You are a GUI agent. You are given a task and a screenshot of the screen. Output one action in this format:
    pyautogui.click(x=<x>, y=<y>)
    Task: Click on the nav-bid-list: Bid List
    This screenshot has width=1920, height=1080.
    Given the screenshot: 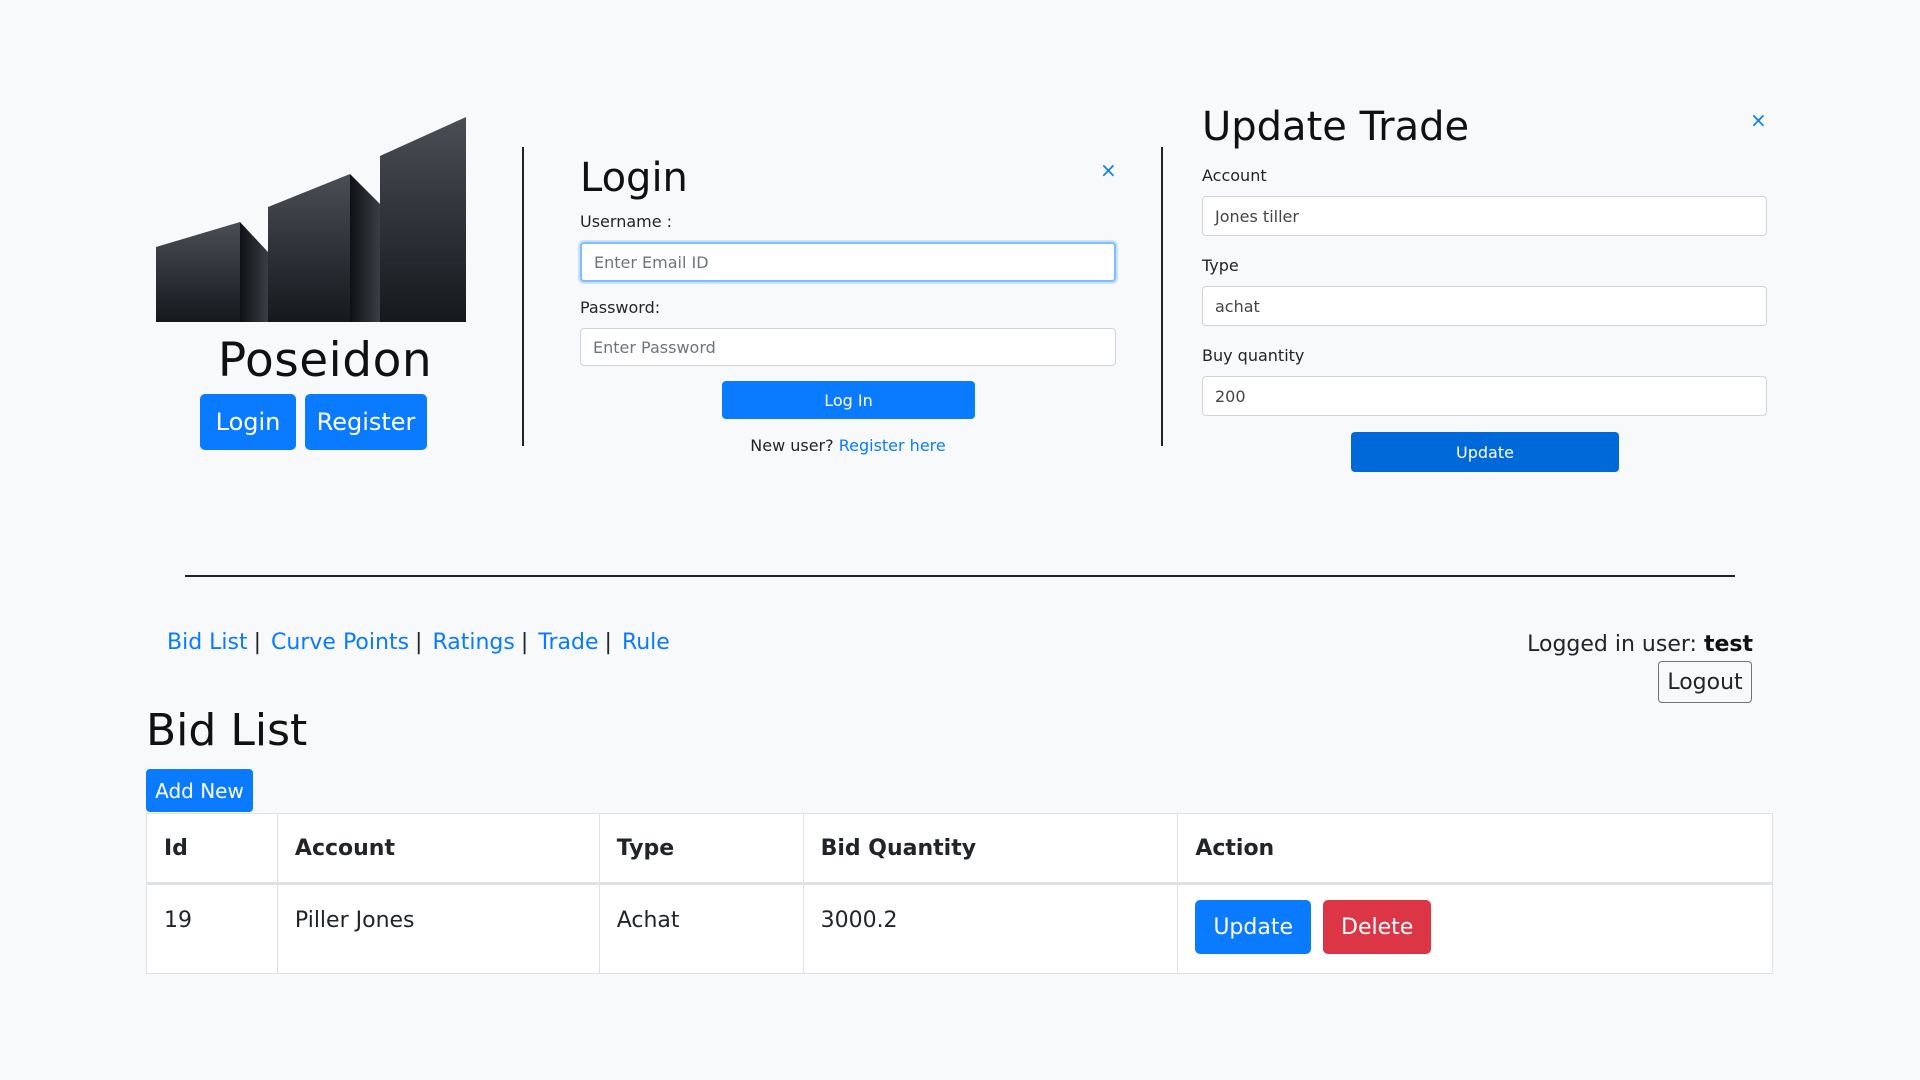 What is the action you would take?
    pyautogui.click(x=207, y=642)
    